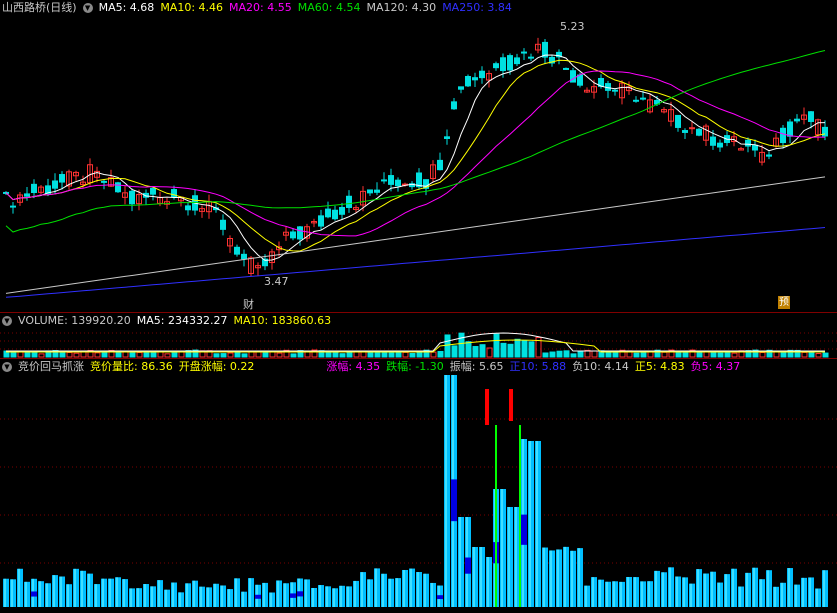 The image size is (837, 613). What do you see at coordinates (784, 302) in the screenshot?
I see `marker-yu: 预` at bounding box center [784, 302].